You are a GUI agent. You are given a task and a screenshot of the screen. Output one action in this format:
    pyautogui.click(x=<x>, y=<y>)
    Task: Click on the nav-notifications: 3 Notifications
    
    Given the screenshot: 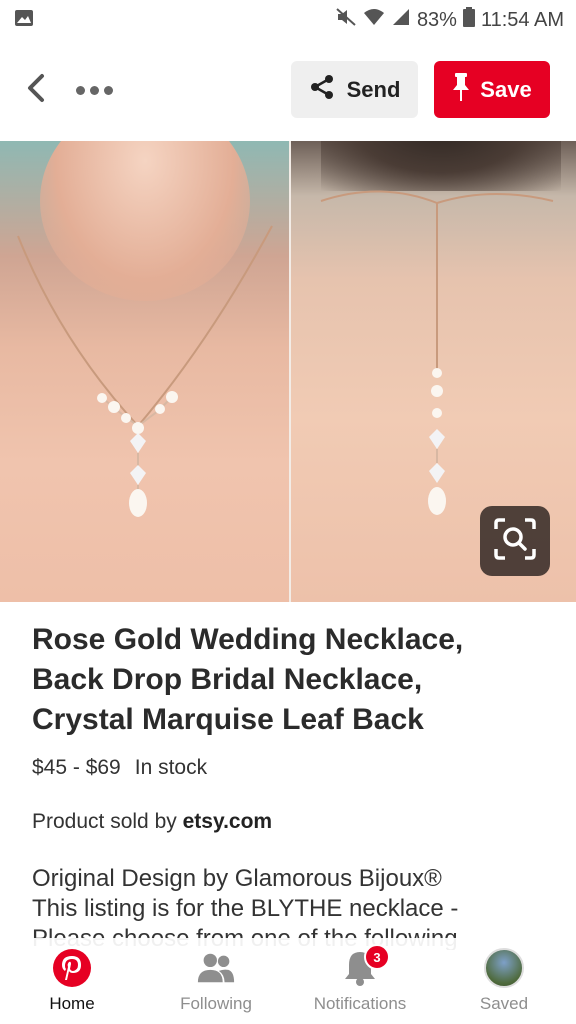 What is the action you would take?
    pyautogui.click(x=360, y=981)
    